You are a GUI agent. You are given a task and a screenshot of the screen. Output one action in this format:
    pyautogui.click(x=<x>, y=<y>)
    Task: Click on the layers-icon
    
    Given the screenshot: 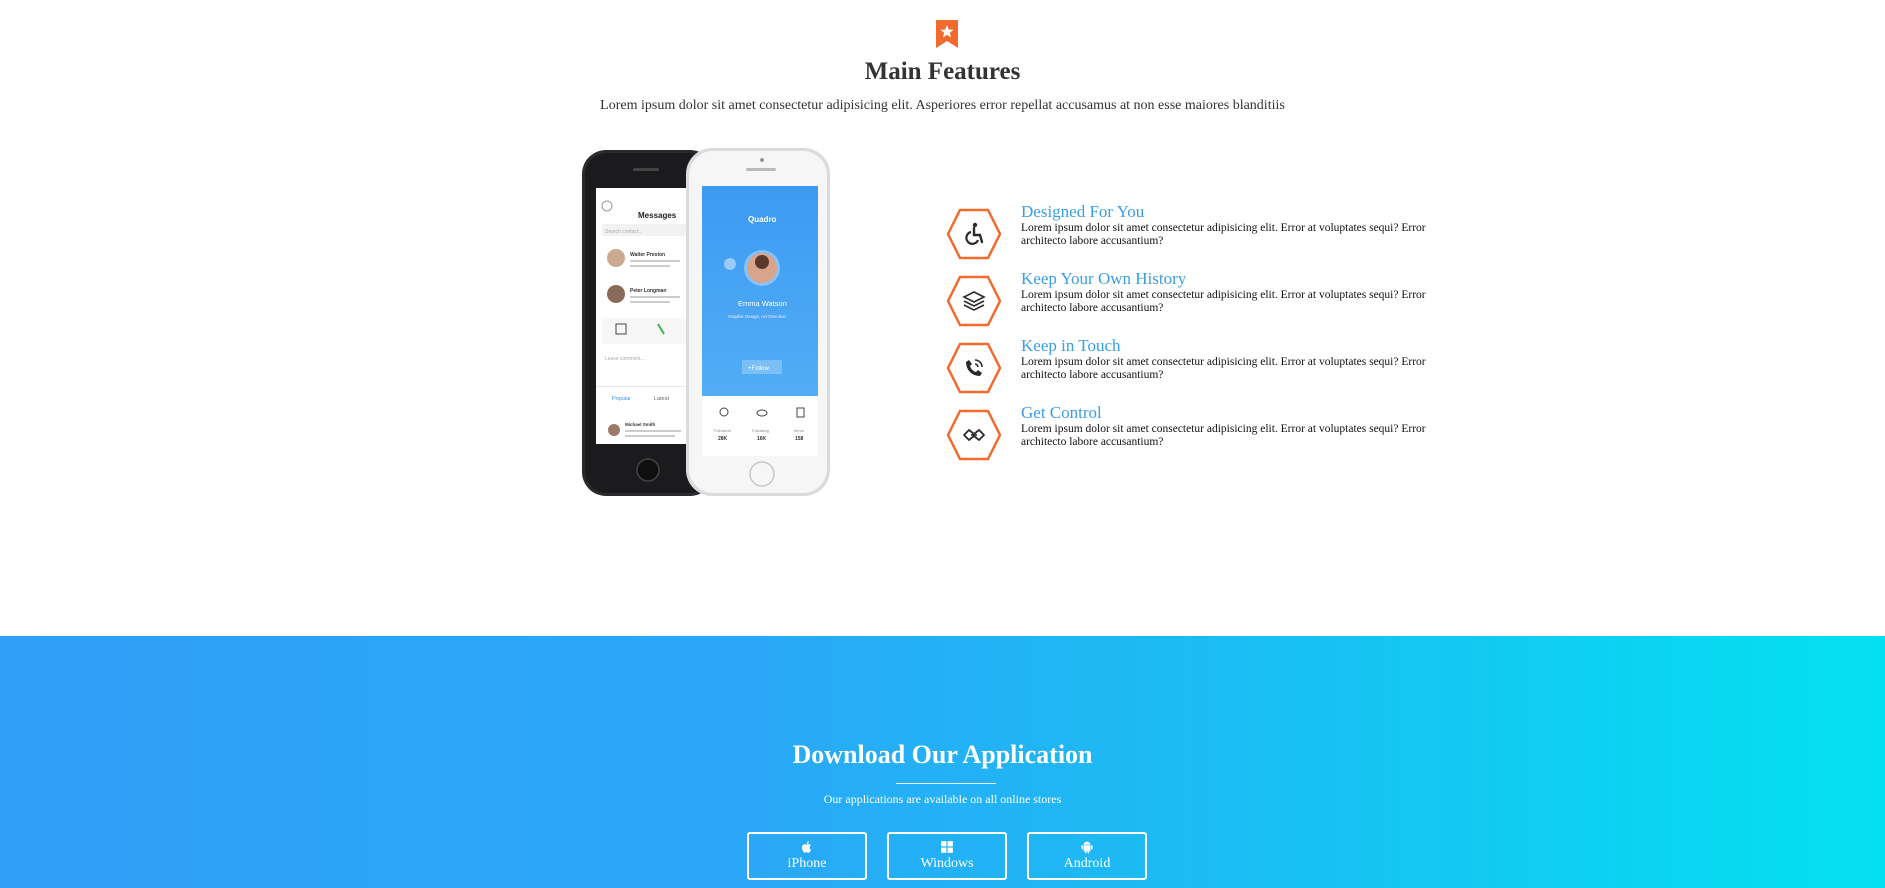 What is the action you would take?
    pyautogui.click(x=974, y=301)
    